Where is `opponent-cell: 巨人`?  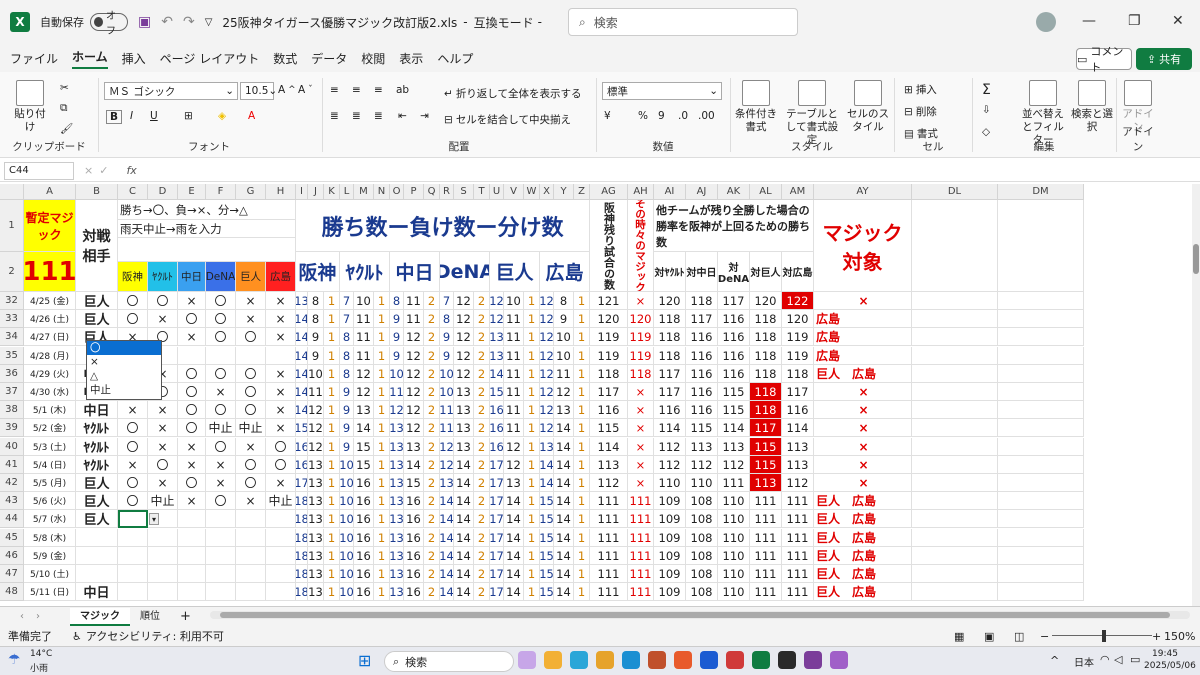
opponent-cell: 巨人 is located at coordinates (97, 519).